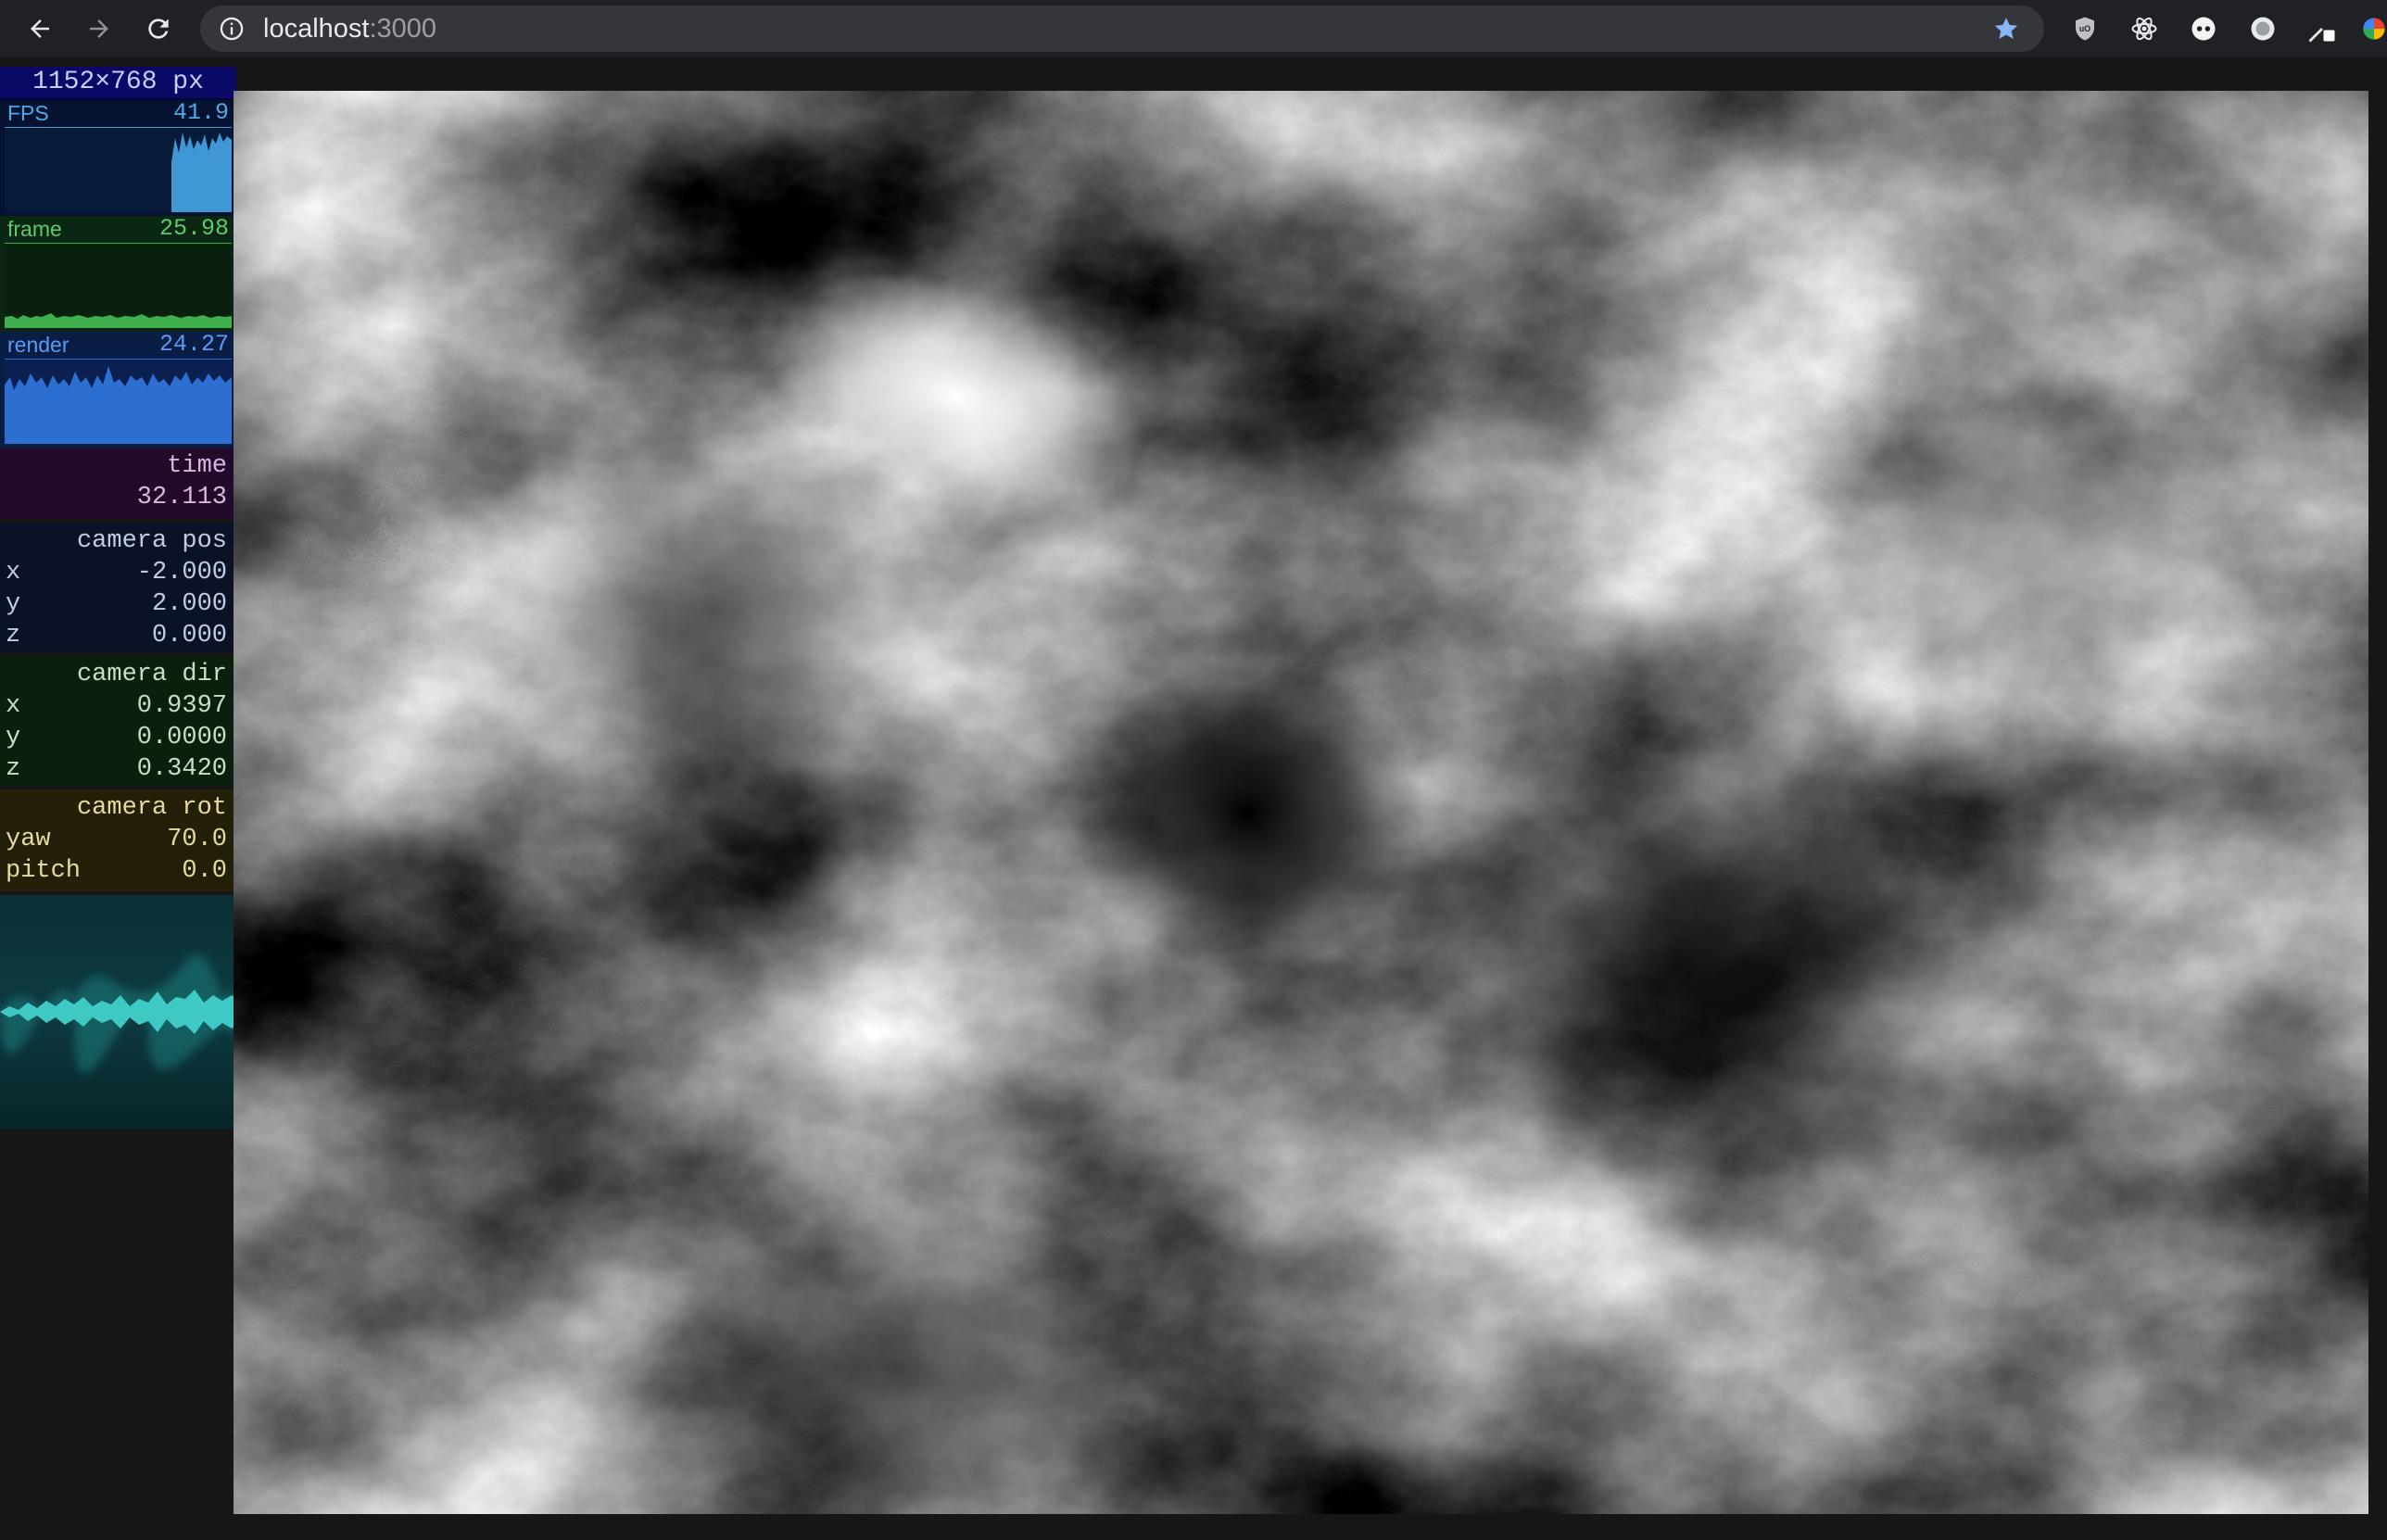 Image resolution: width=2387 pixels, height=1540 pixels. I want to click on camera-dir-y: 0.0000, so click(181, 738).